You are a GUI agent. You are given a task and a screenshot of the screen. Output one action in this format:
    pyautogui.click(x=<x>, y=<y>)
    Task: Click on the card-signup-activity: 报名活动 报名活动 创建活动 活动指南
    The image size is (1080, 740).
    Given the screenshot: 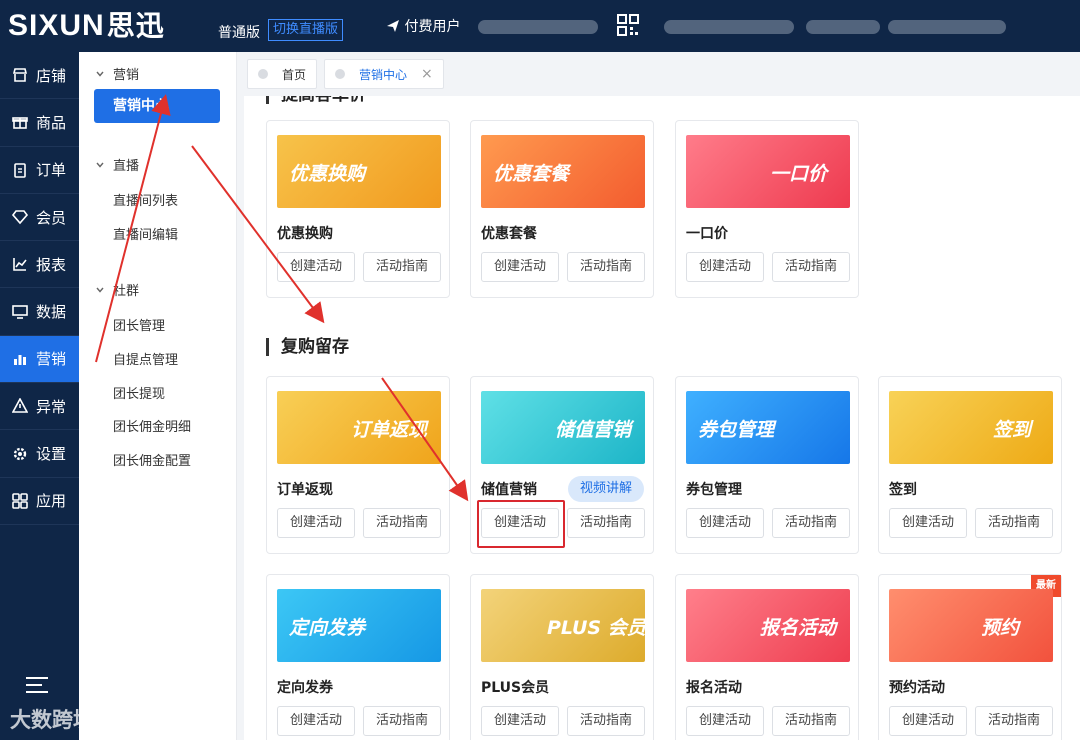 What is the action you would take?
    pyautogui.click(x=767, y=657)
    